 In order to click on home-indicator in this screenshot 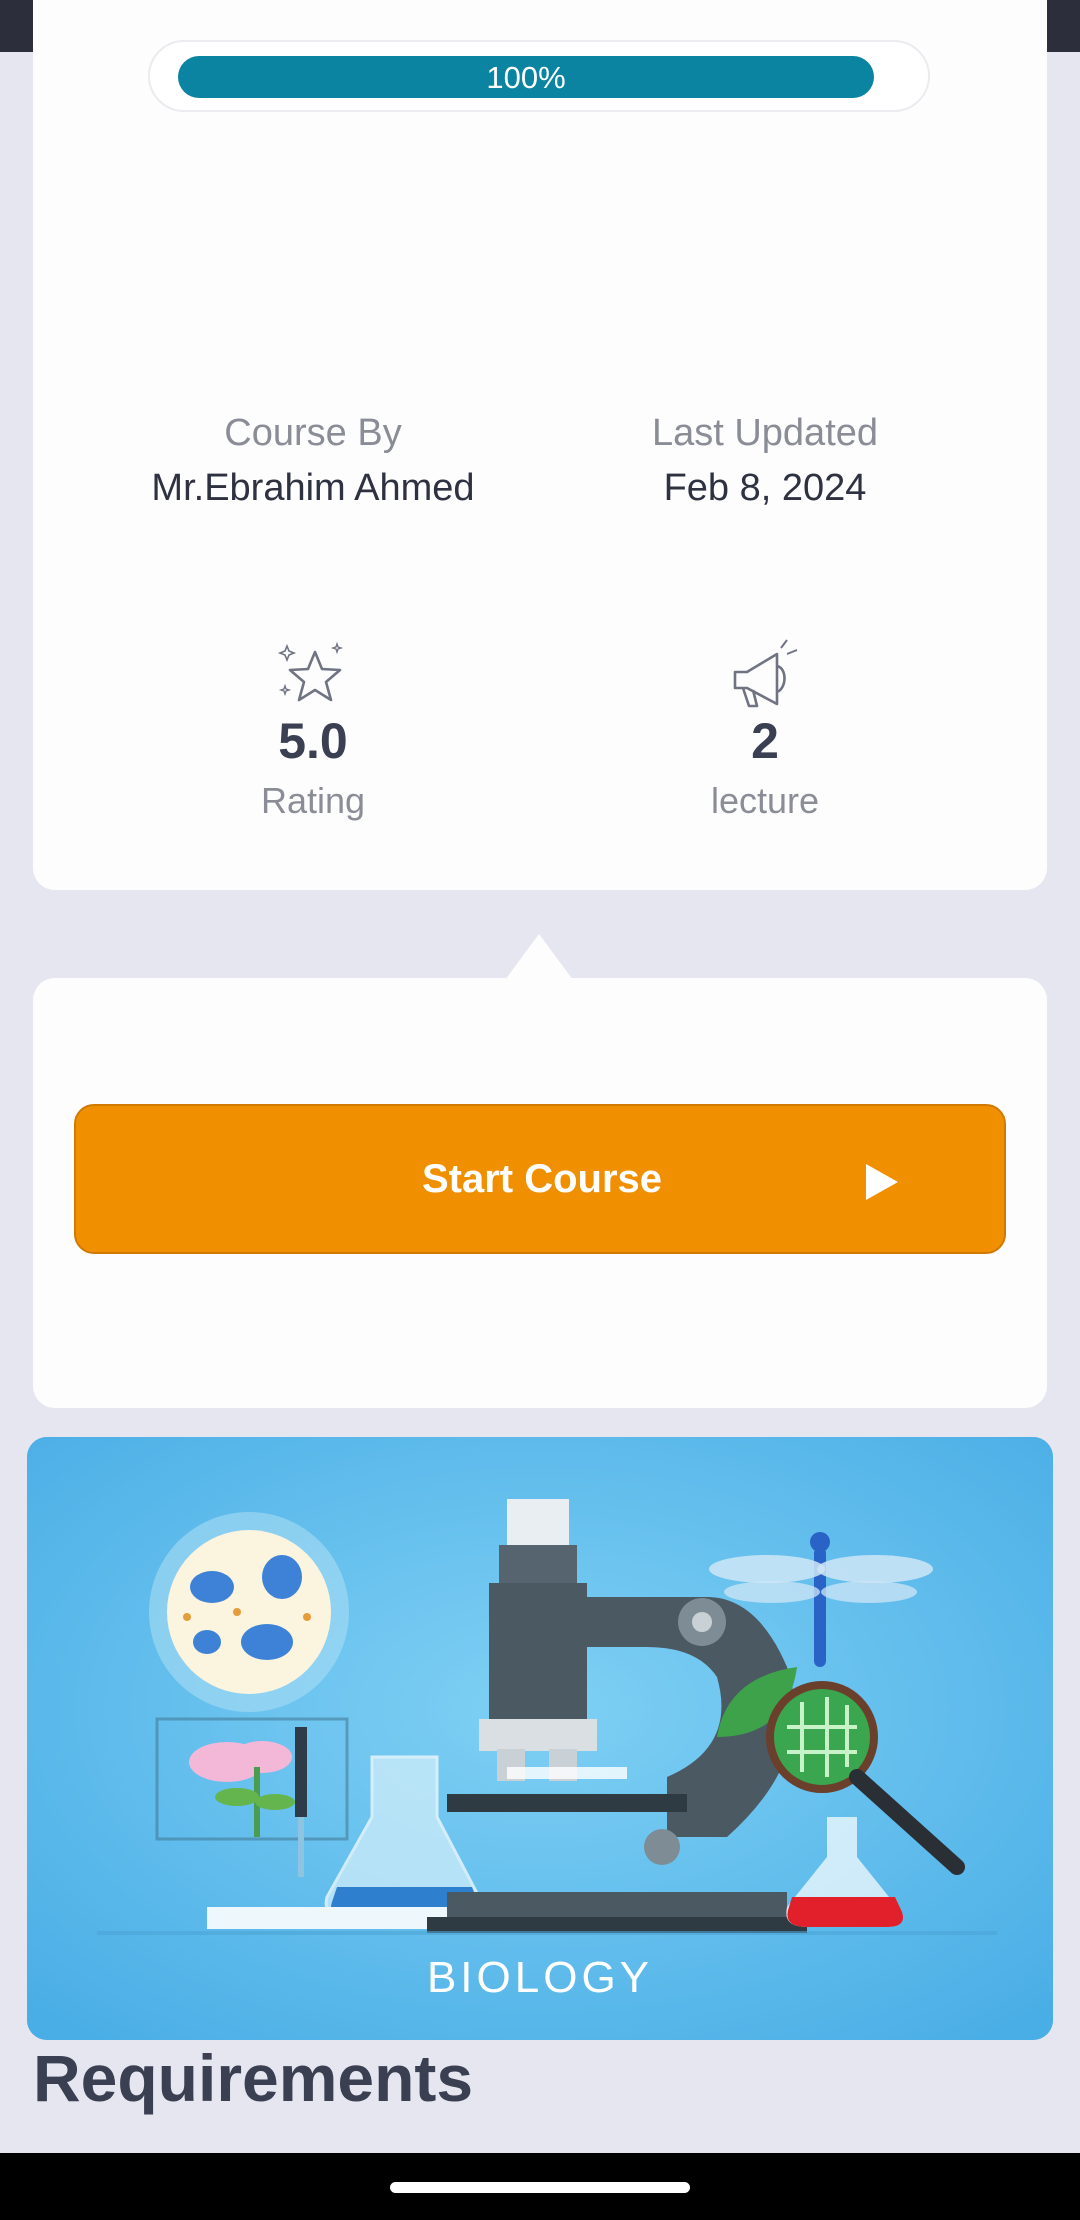, I will do `click(540, 2187)`.